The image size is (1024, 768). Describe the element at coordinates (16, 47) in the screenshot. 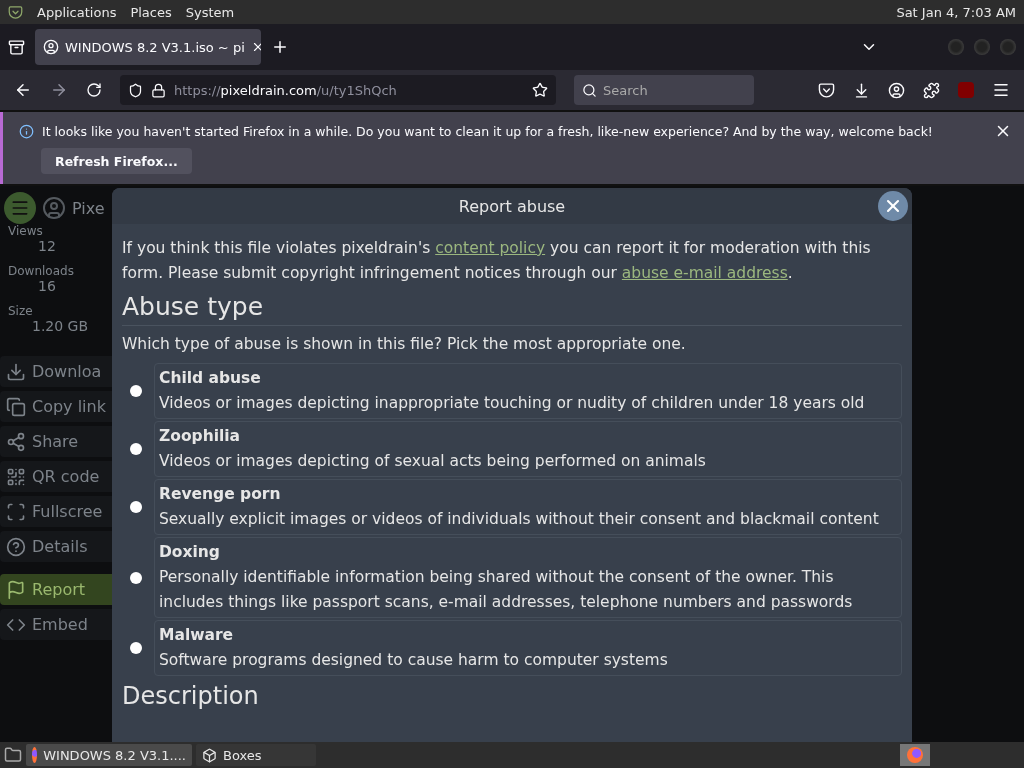

I see `tab-list-icon` at that location.